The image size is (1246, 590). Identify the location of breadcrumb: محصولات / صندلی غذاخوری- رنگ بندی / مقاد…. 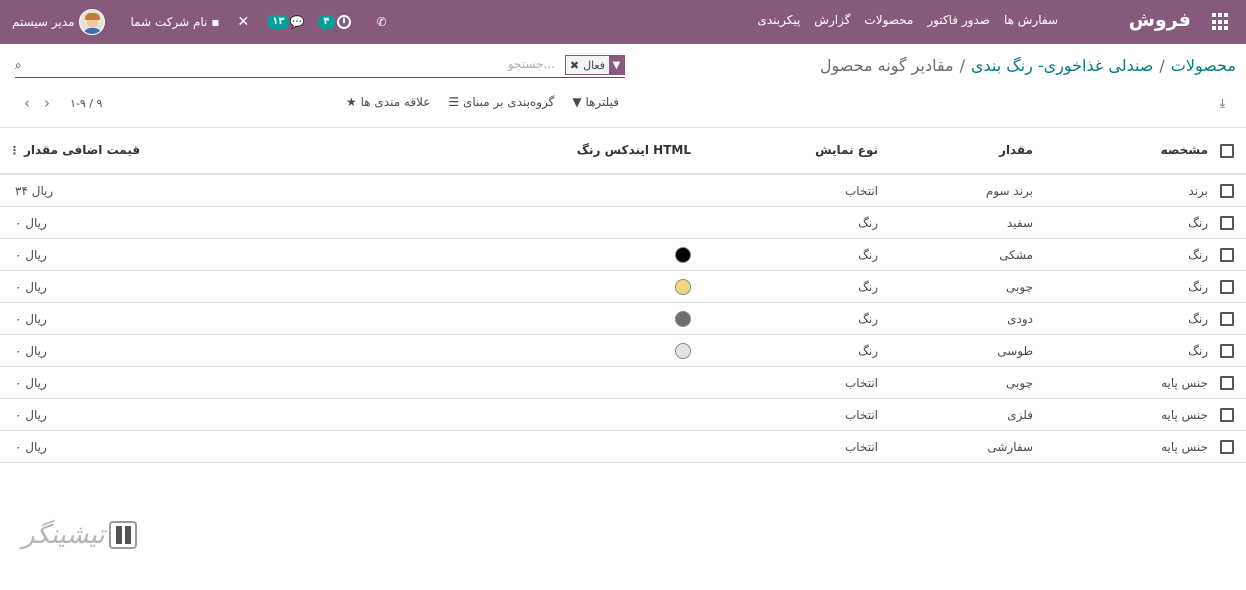
(1028, 65).